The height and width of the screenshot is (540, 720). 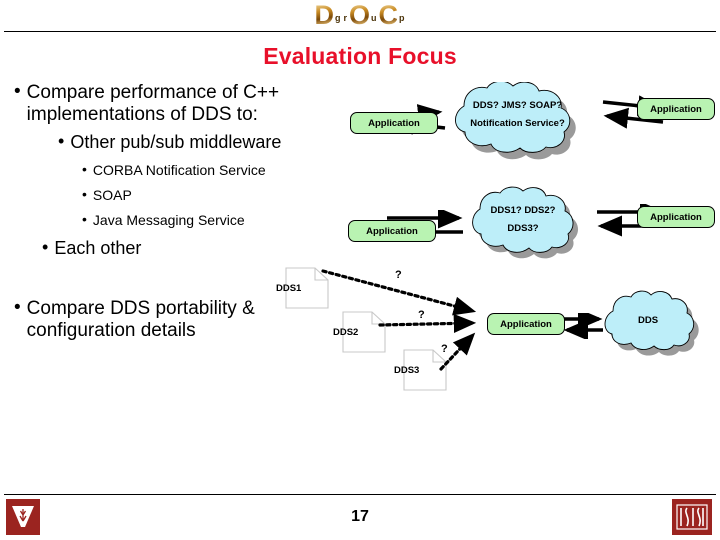 What do you see at coordinates (179, 170) in the screenshot?
I see `bullet-text: CORBA Notification Service` at bounding box center [179, 170].